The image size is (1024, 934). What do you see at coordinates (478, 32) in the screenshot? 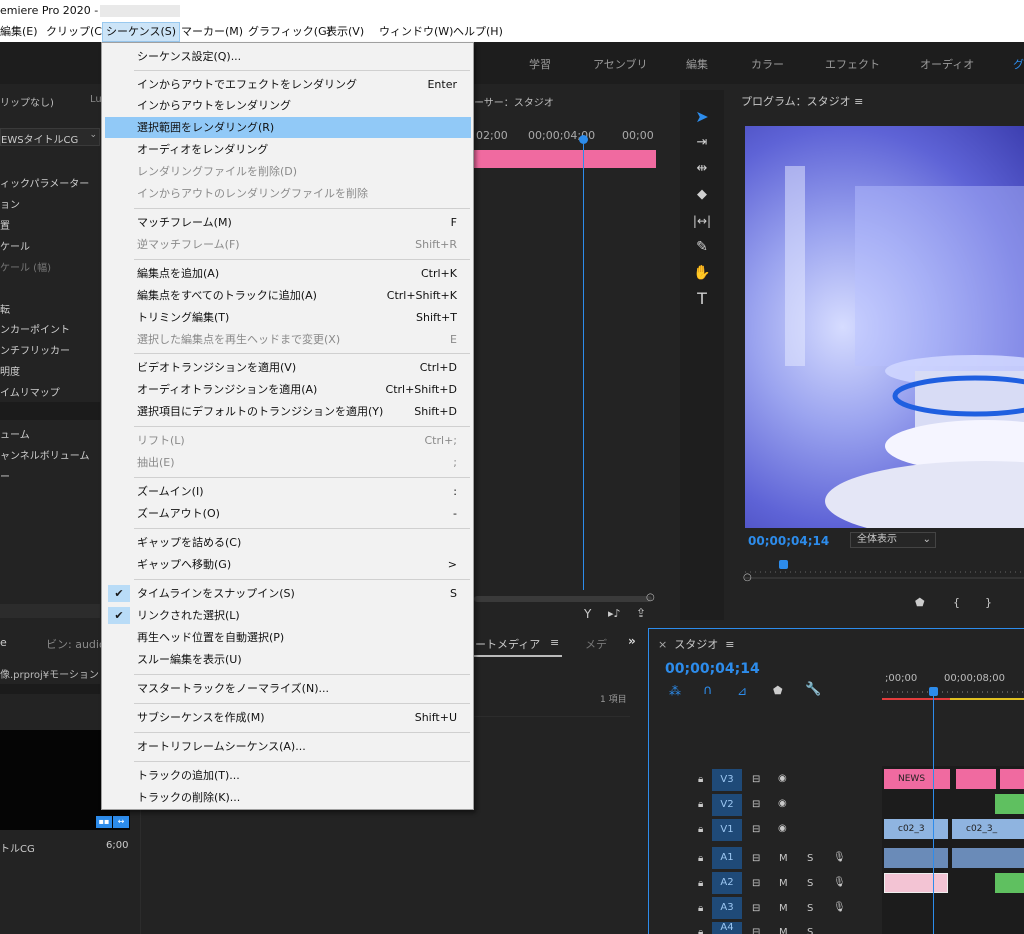
I see `menu-help: ヘルプ(H)` at bounding box center [478, 32].